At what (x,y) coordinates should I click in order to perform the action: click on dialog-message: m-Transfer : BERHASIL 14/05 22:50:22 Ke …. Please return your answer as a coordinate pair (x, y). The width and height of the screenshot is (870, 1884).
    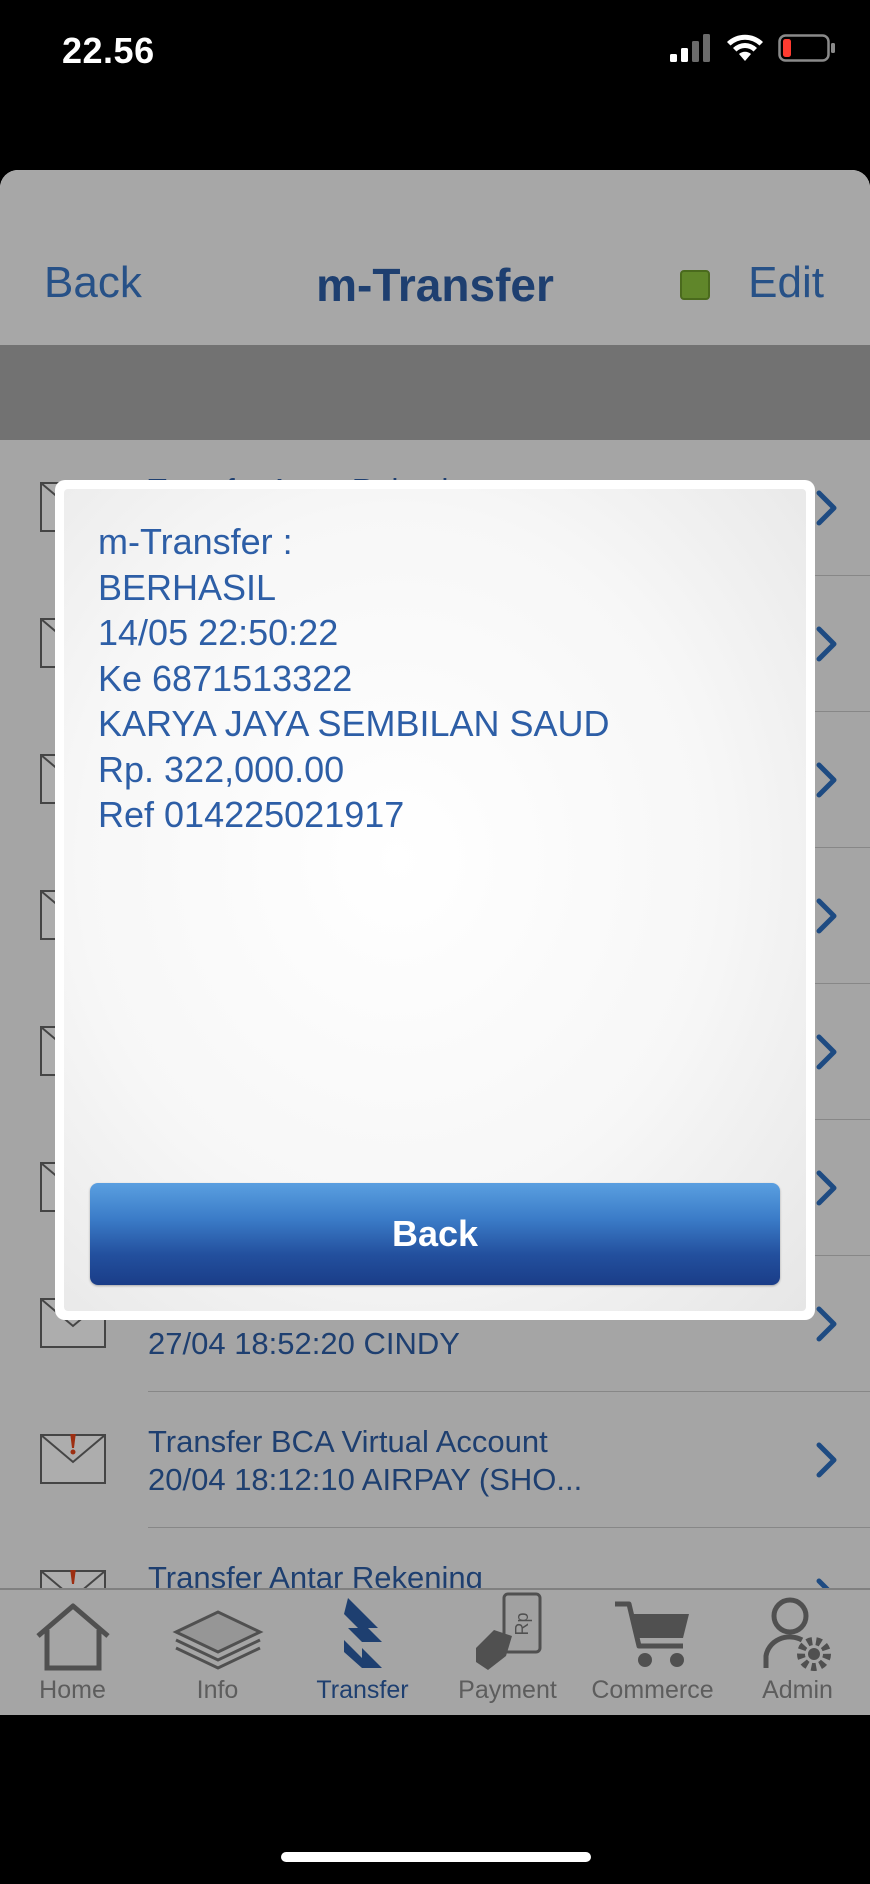
    Looking at the image, I should click on (354, 678).